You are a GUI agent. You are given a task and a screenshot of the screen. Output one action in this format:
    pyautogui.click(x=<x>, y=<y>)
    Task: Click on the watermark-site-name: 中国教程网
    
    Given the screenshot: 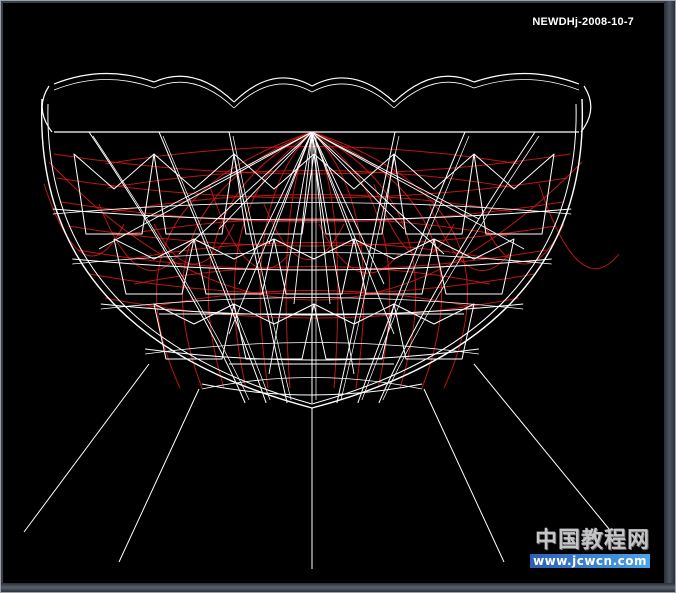 What is the action you would take?
    pyautogui.click(x=592, y=540)
    